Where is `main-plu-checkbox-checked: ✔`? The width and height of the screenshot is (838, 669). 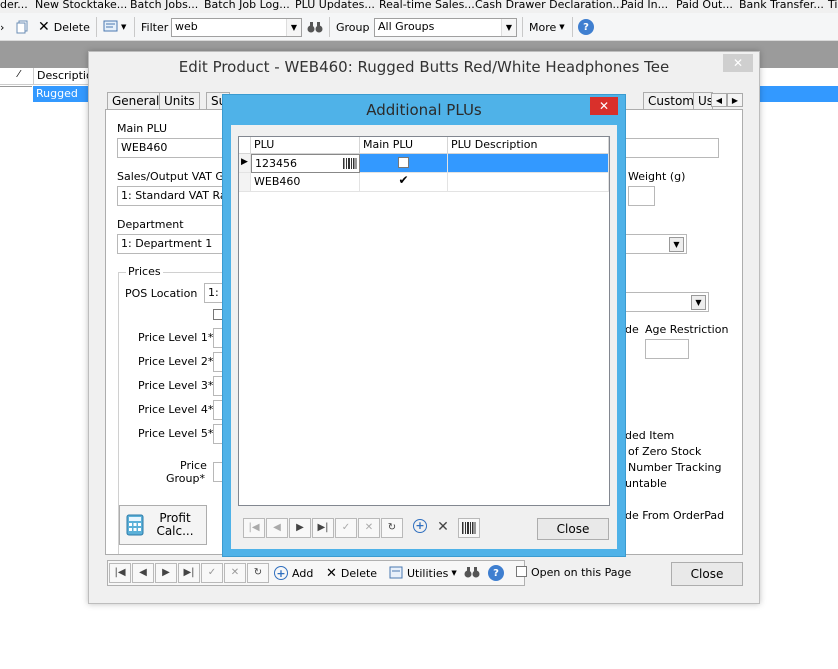
main-plu-checkbox-checked: ✔ is located at coordinates (403, 180).